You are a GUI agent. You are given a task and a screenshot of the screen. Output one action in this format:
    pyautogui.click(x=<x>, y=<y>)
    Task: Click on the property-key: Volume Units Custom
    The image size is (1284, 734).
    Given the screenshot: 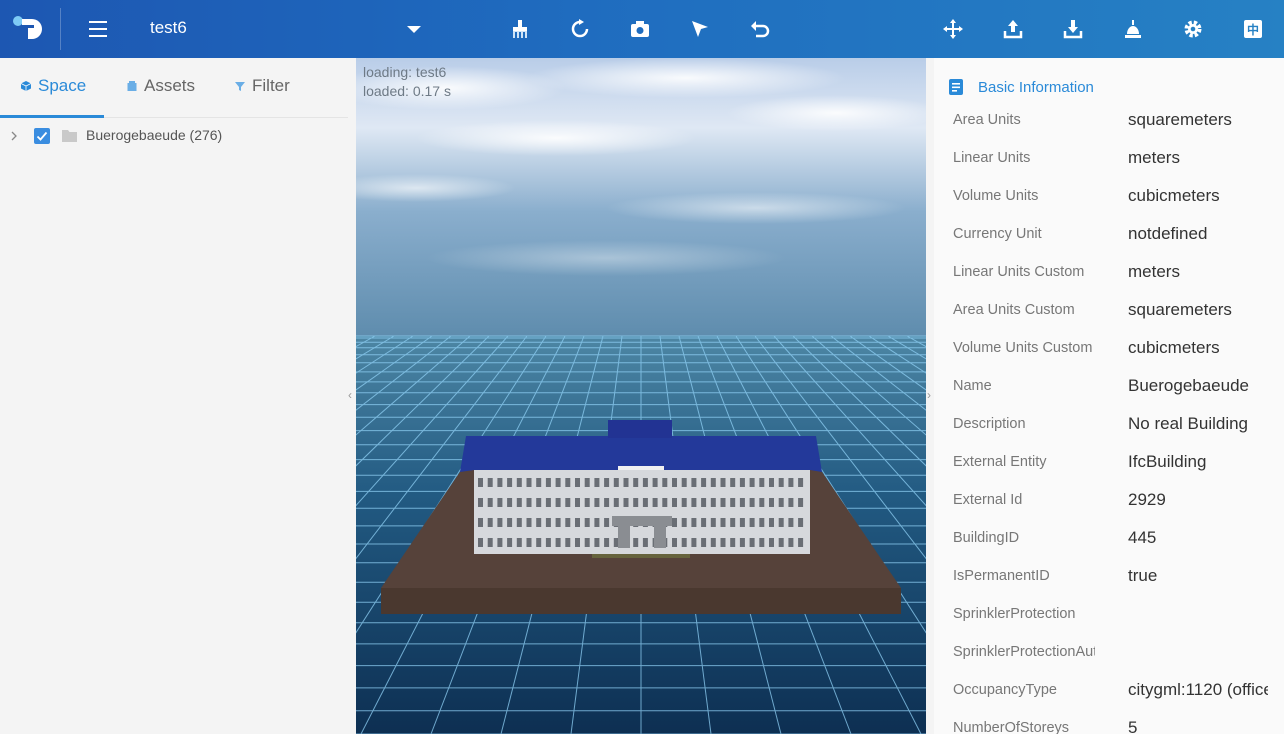 What is the action you would take?
    pyautogui.click(x=1023, y=348)
    